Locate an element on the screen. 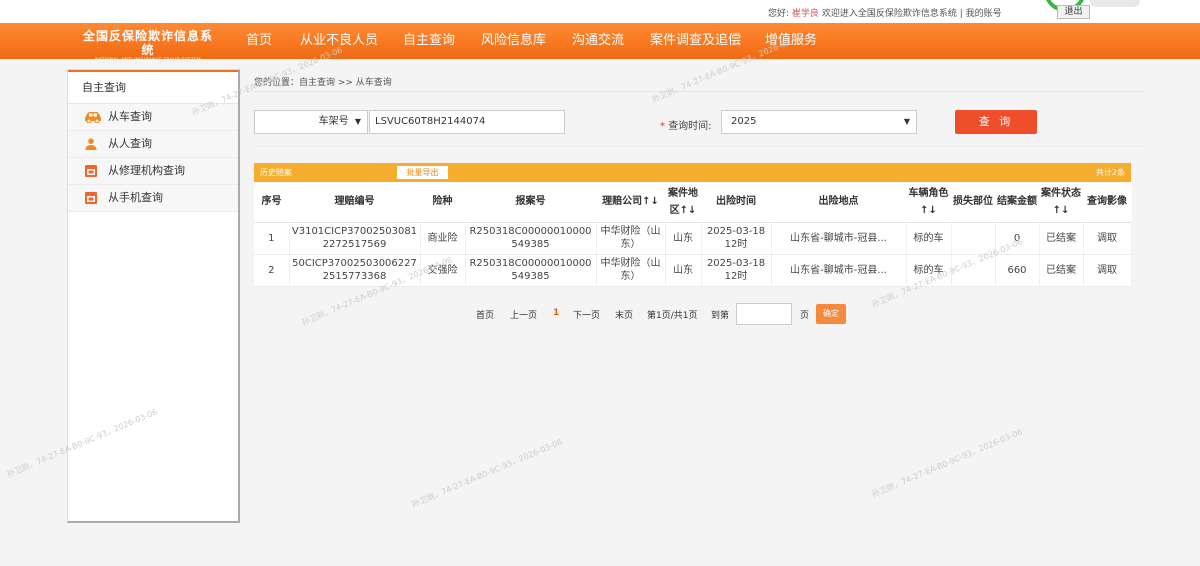 This screenshot has width=1200, height=566. pager-info: 第1页/共1页 is located at coordinates (672, 316).